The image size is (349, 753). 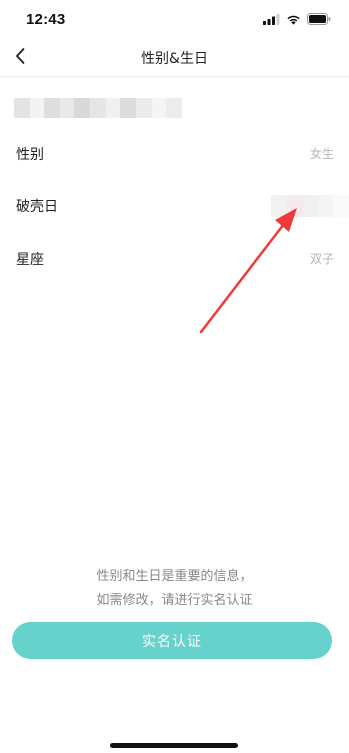 I want to click on nav-bar: 性别&生日, so click(x=174, y=58).